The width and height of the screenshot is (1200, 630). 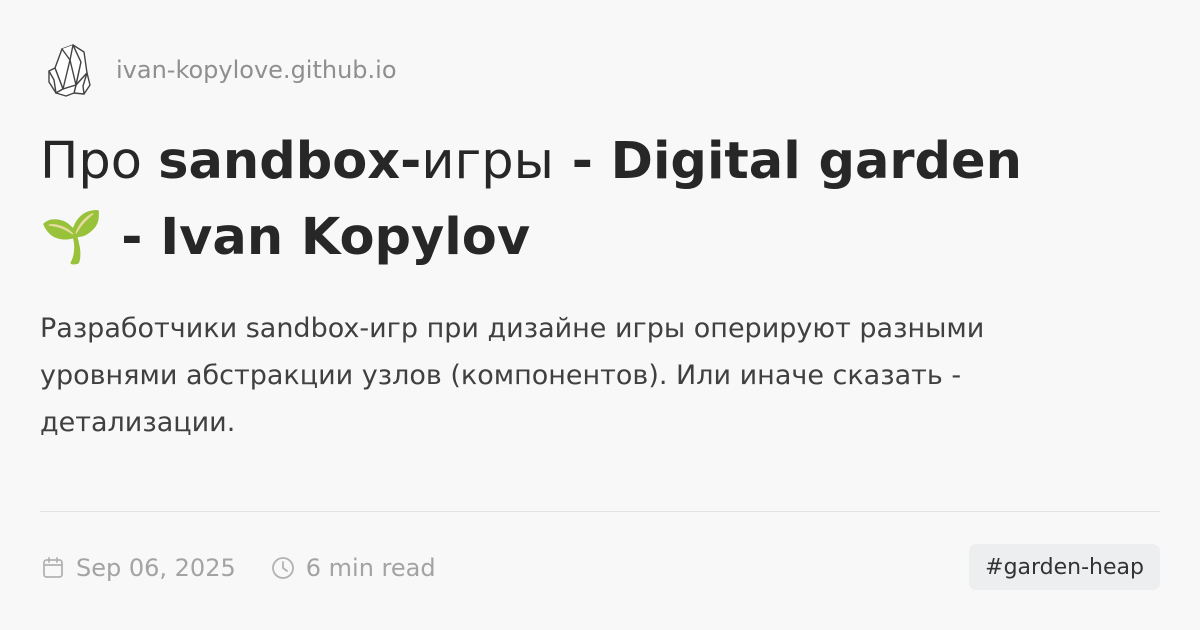 What do you see at coordinates (53, 568) in the screenshot?
I see `calendar-icon` at bounding box center [53, 568].